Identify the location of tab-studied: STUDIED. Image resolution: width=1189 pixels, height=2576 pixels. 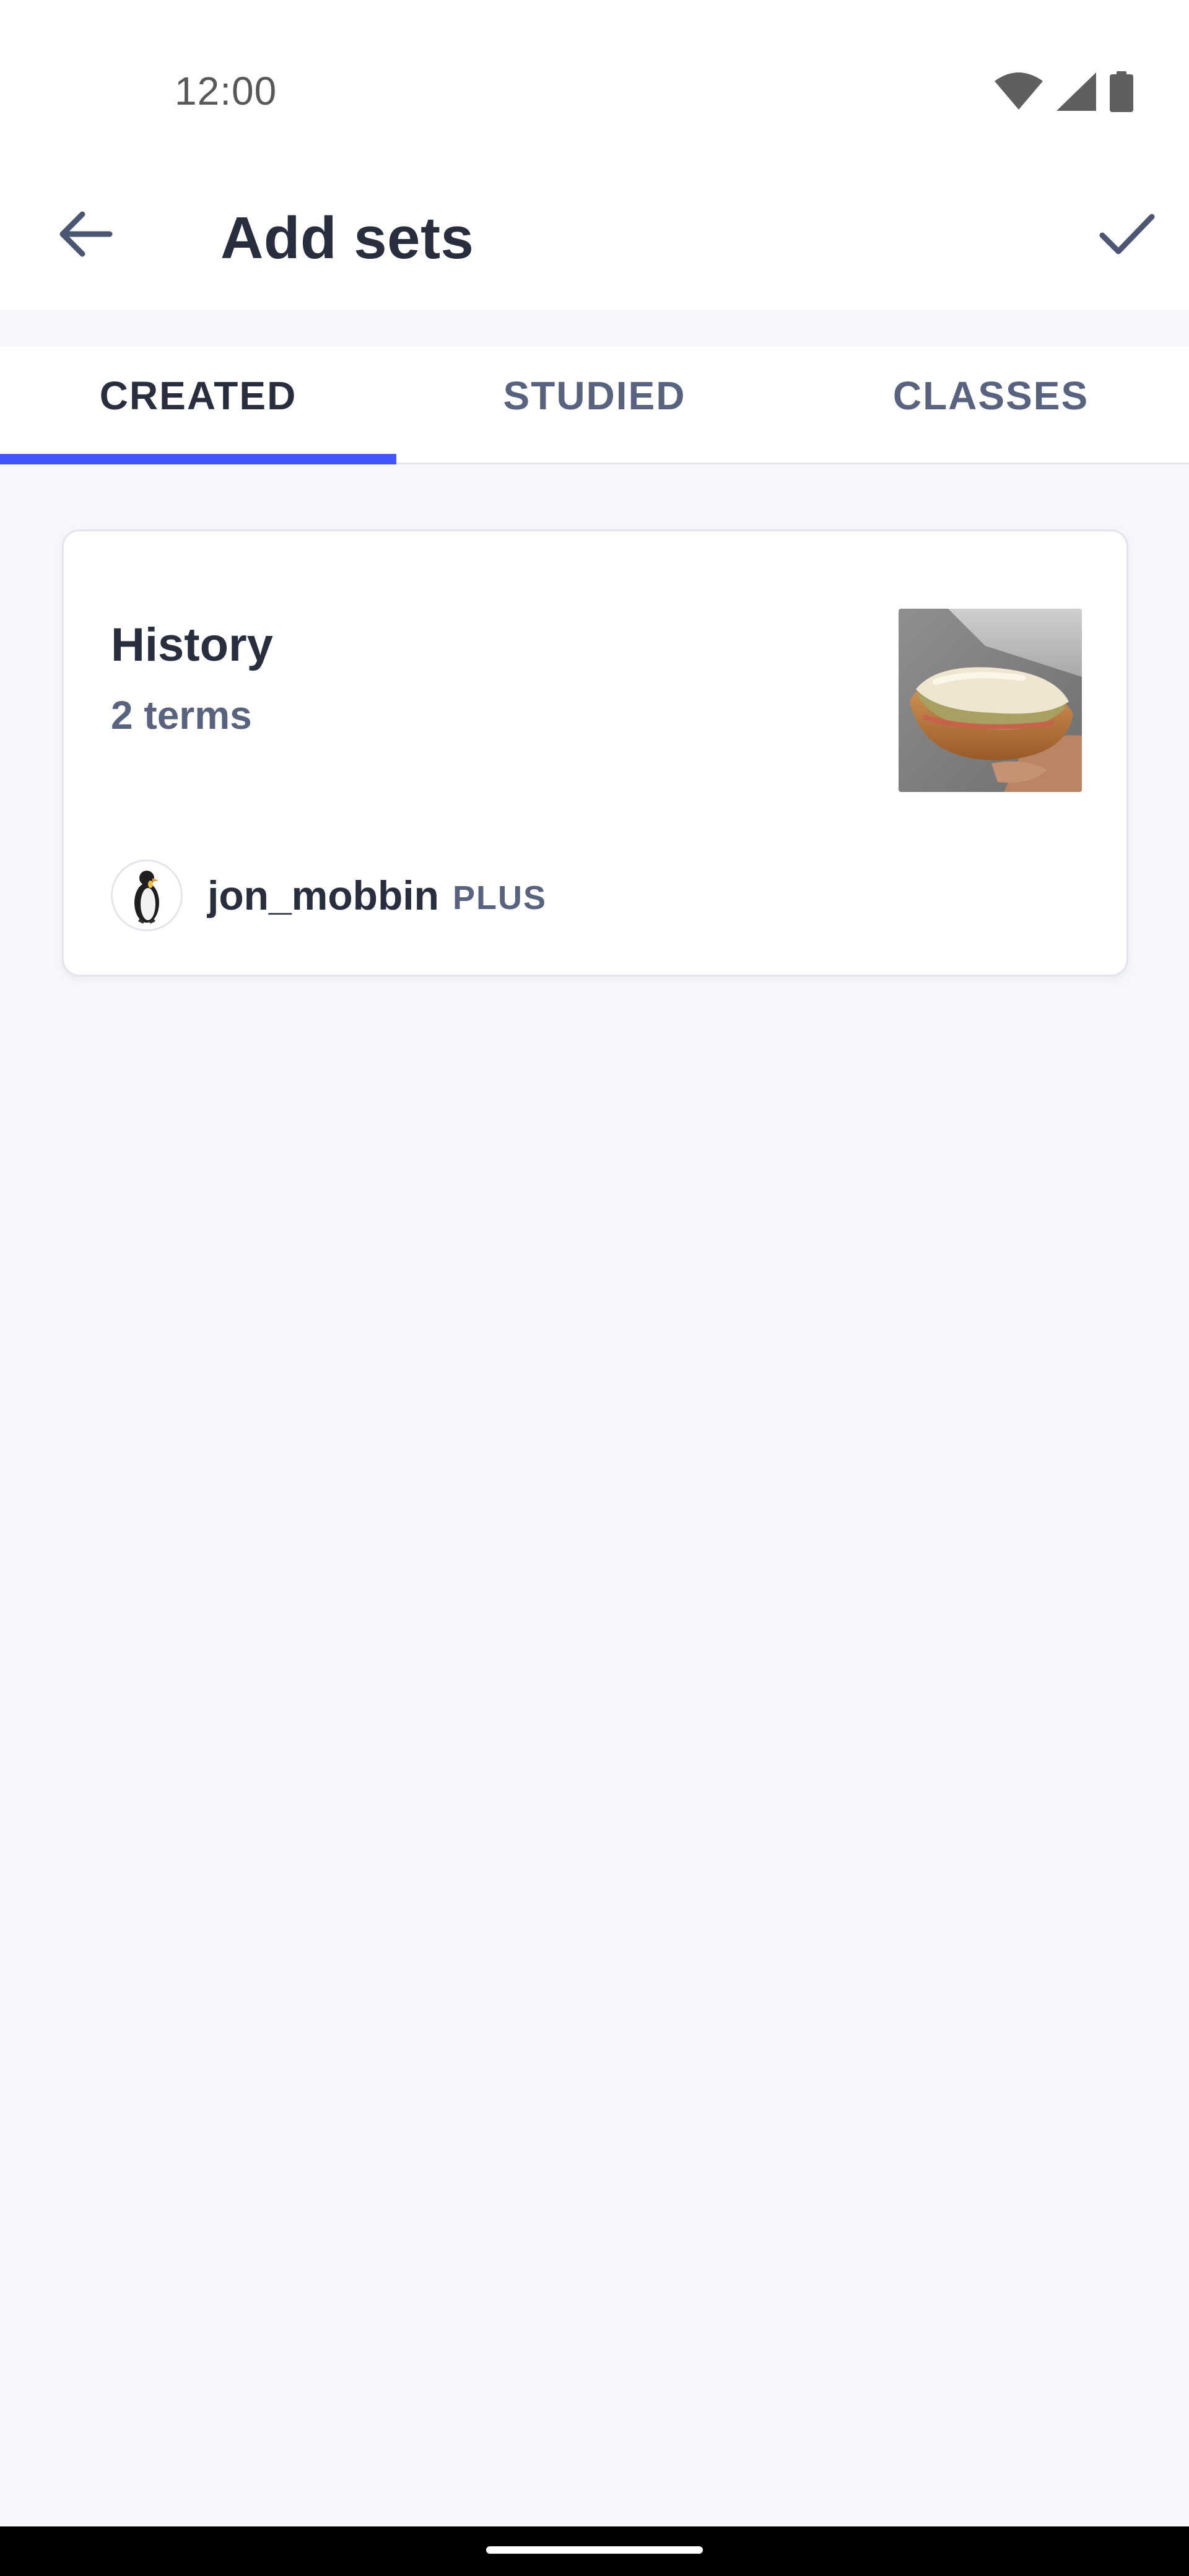
(594, 405).